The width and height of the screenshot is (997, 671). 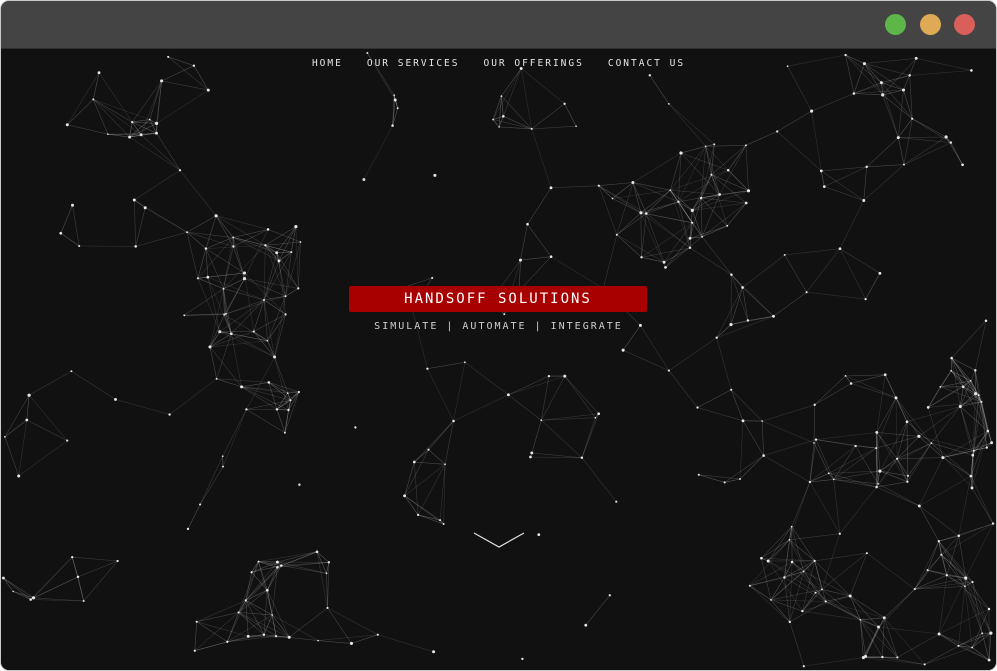 What do you see at coordinates (499, 540) in the screenshot?
I see `chevron-down-icon` at bounding box center [499, 540].